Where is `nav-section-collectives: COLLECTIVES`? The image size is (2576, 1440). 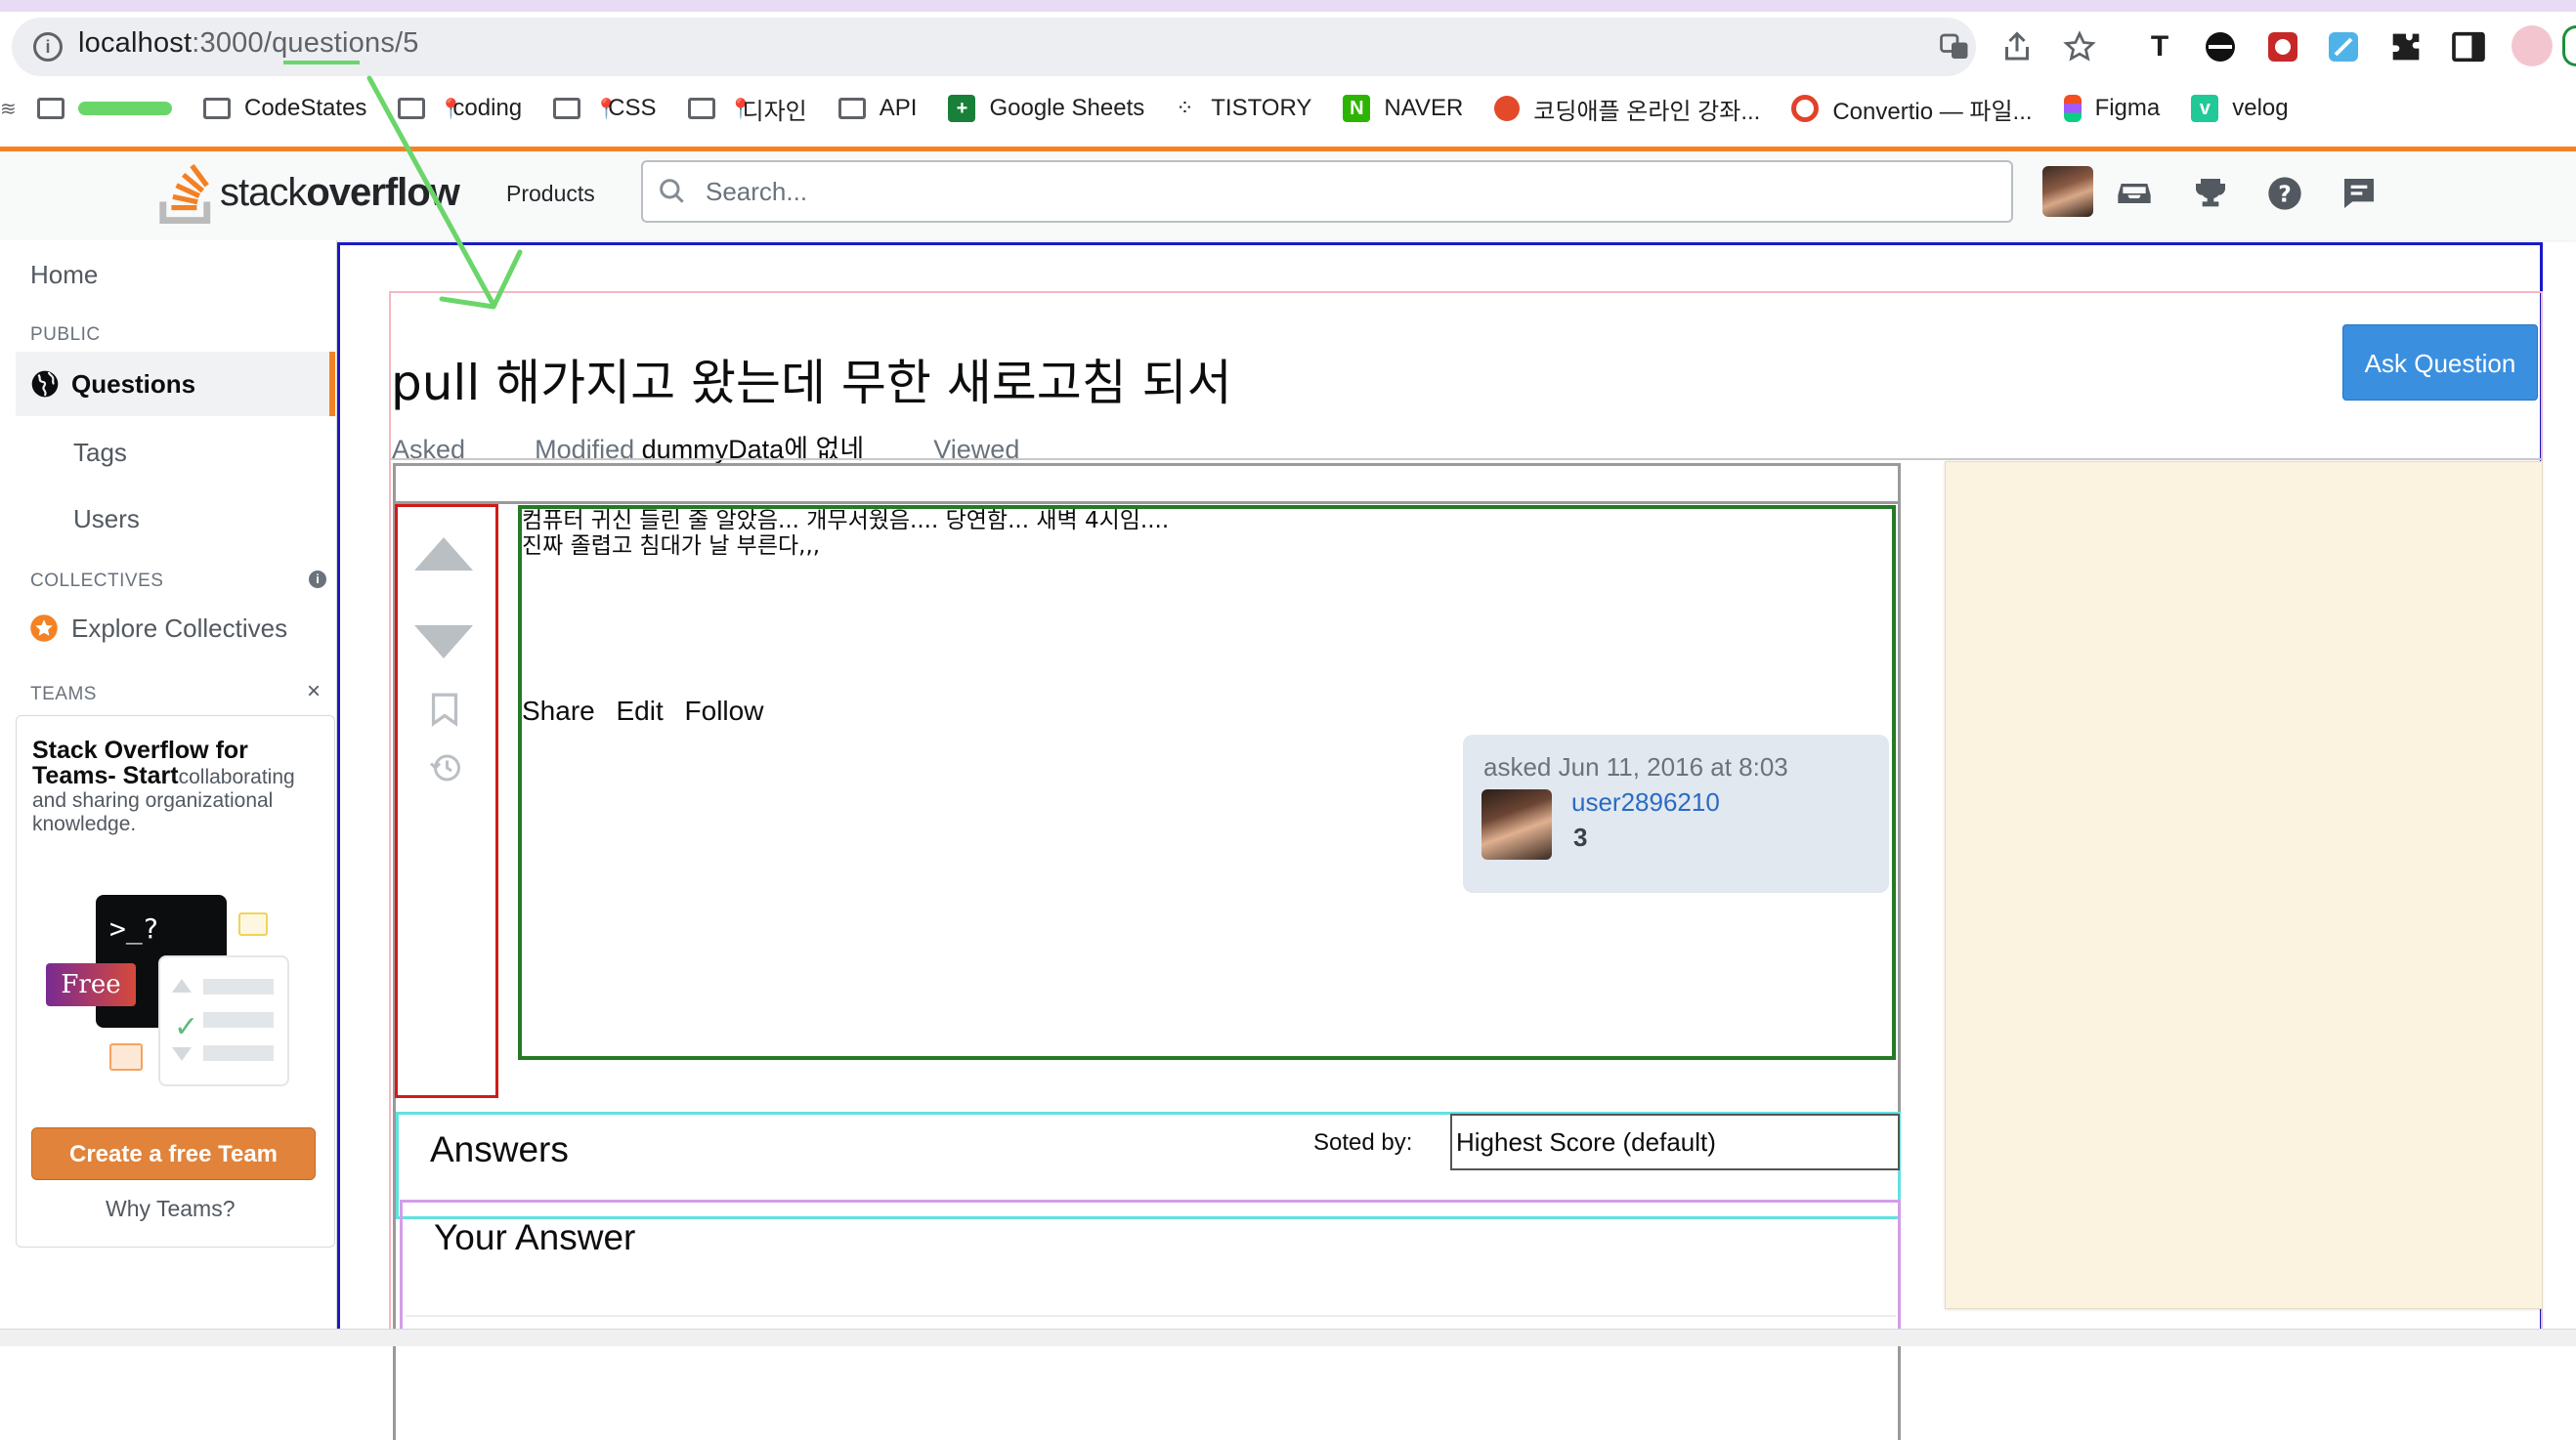
nav-section-collectives: COLLECTIVES is located at coordinates (97, 581).